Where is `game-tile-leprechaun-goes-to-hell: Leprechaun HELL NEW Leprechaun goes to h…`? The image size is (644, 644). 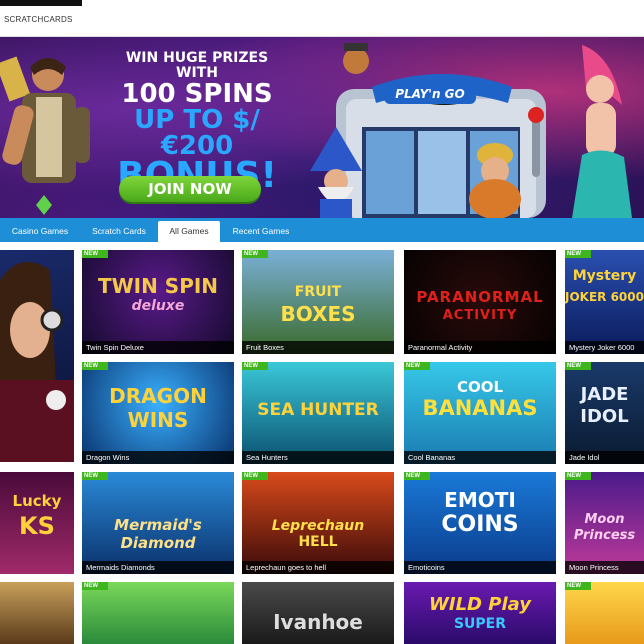 game-tile-leprechaun-goes-to-hell: Leprechaun HELL NEW Leprechaun goes to h… is located at coordinates (318, 523).